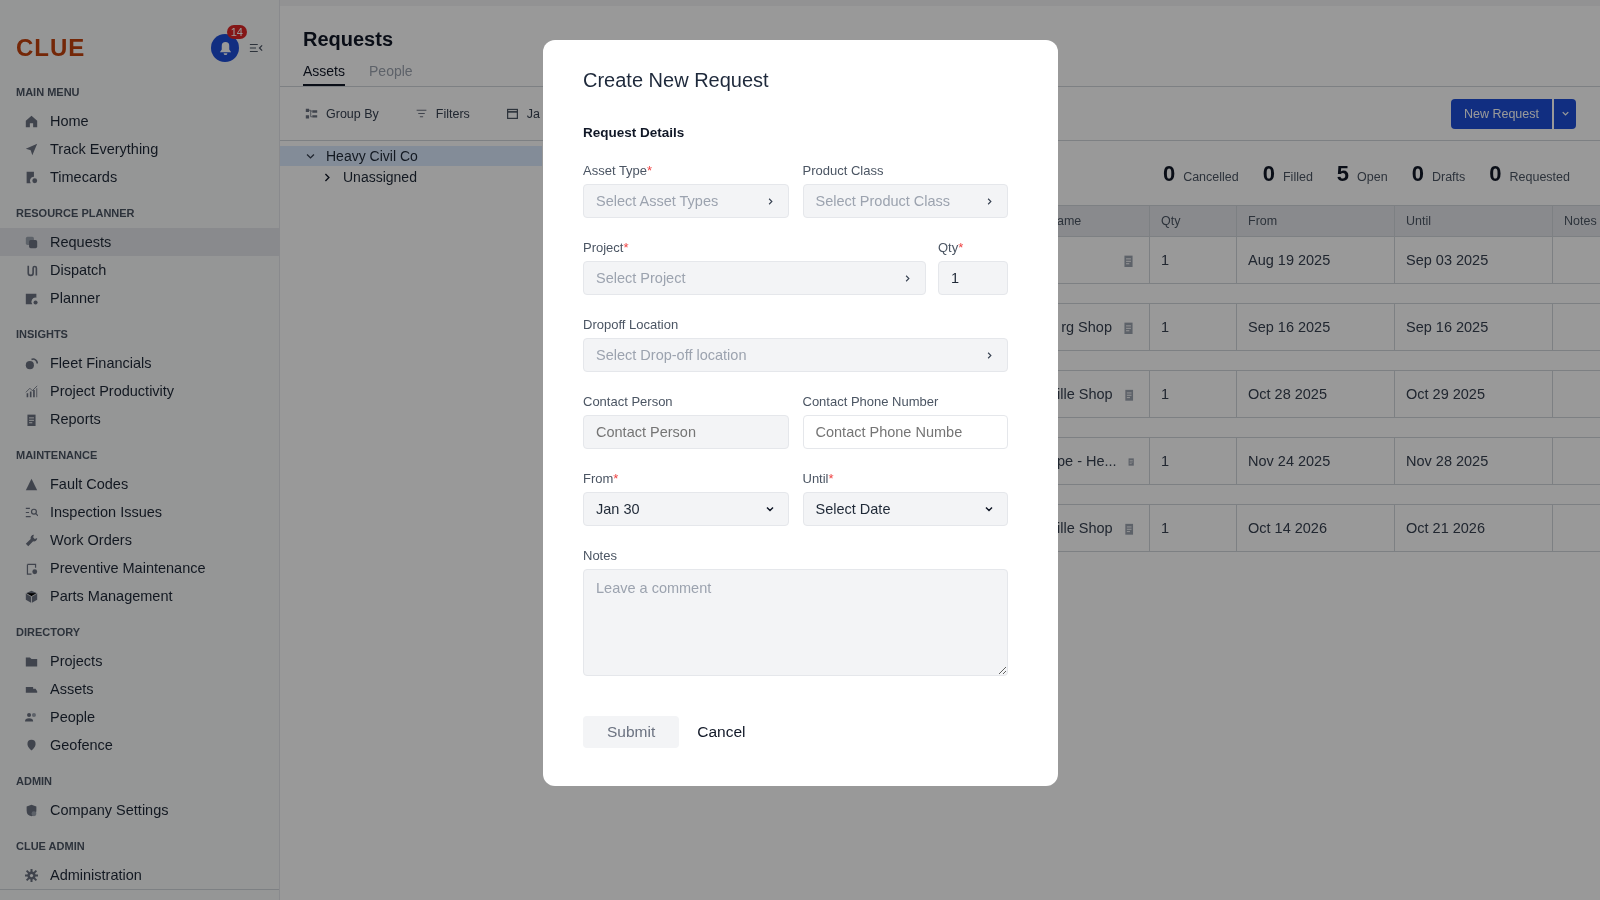 This screenshot has width=1600, height=900. I want to click on app-logo: CLUE, so click(51, 48).